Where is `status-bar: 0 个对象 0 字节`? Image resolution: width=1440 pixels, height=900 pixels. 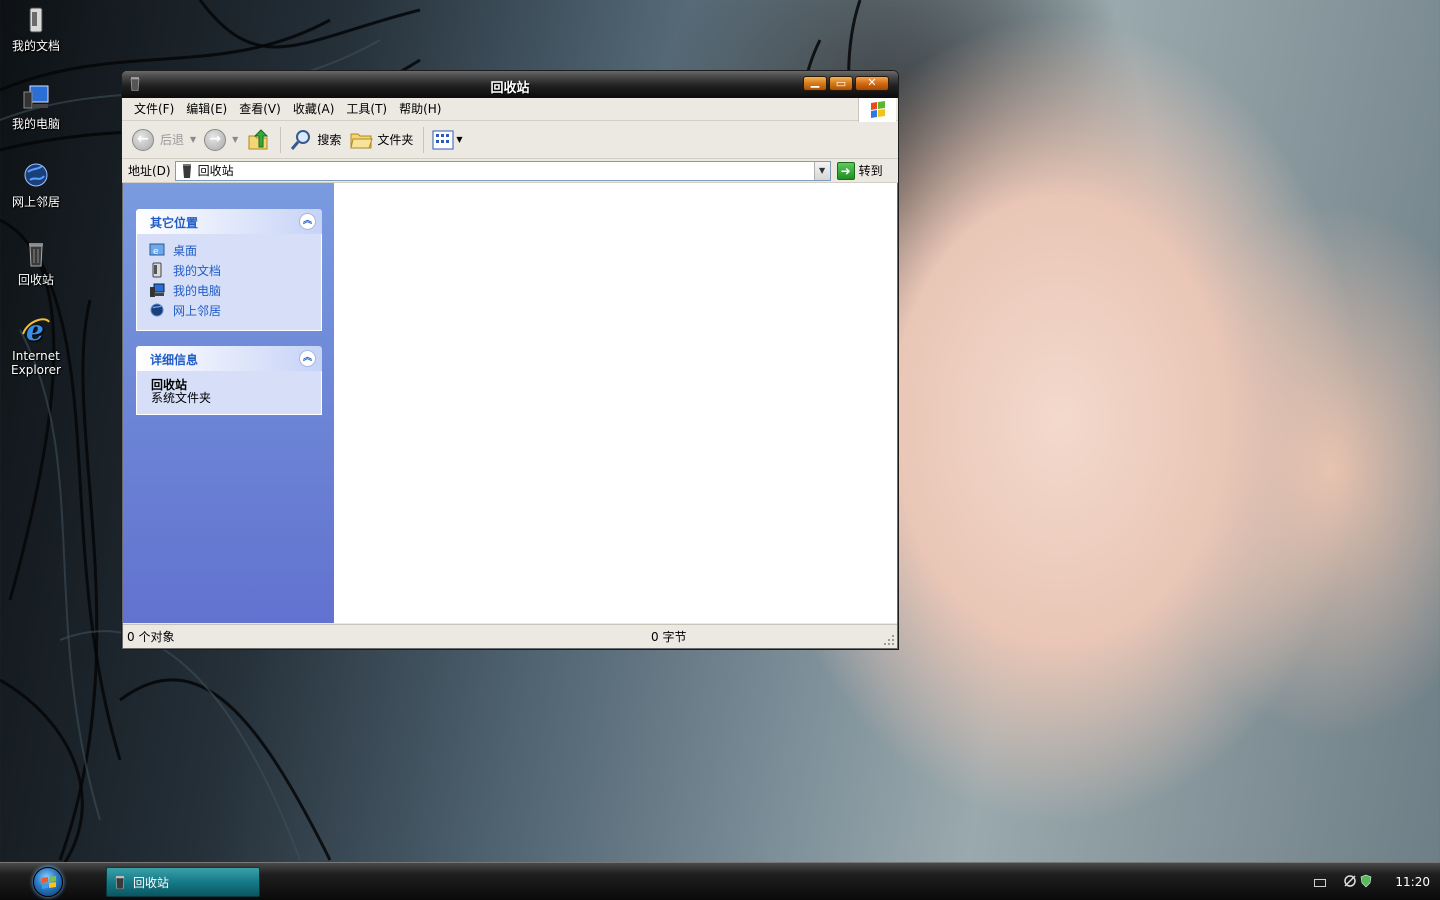 status-bar: 0 个对象 0 字节 is located at coordinates (510, 636).